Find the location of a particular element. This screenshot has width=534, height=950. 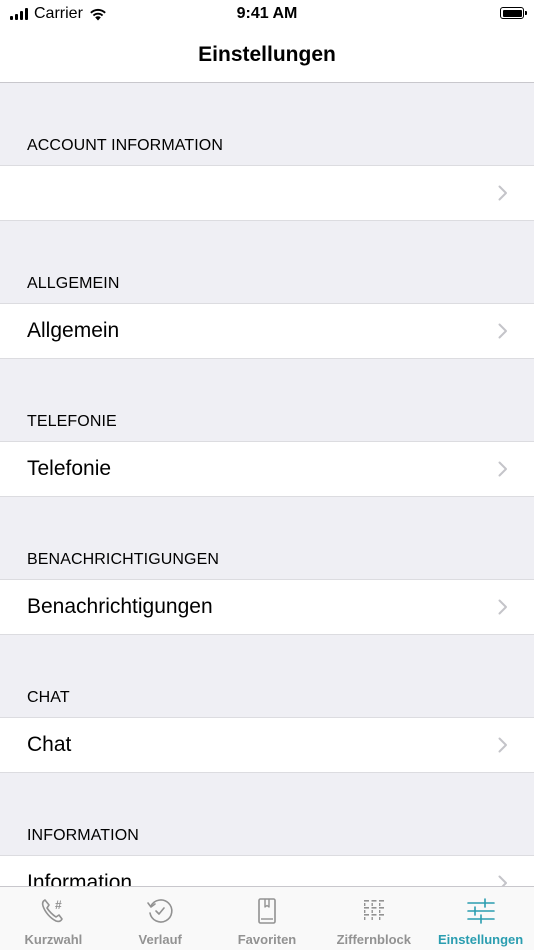

keypad-icon is located at coordinates (373, 910).